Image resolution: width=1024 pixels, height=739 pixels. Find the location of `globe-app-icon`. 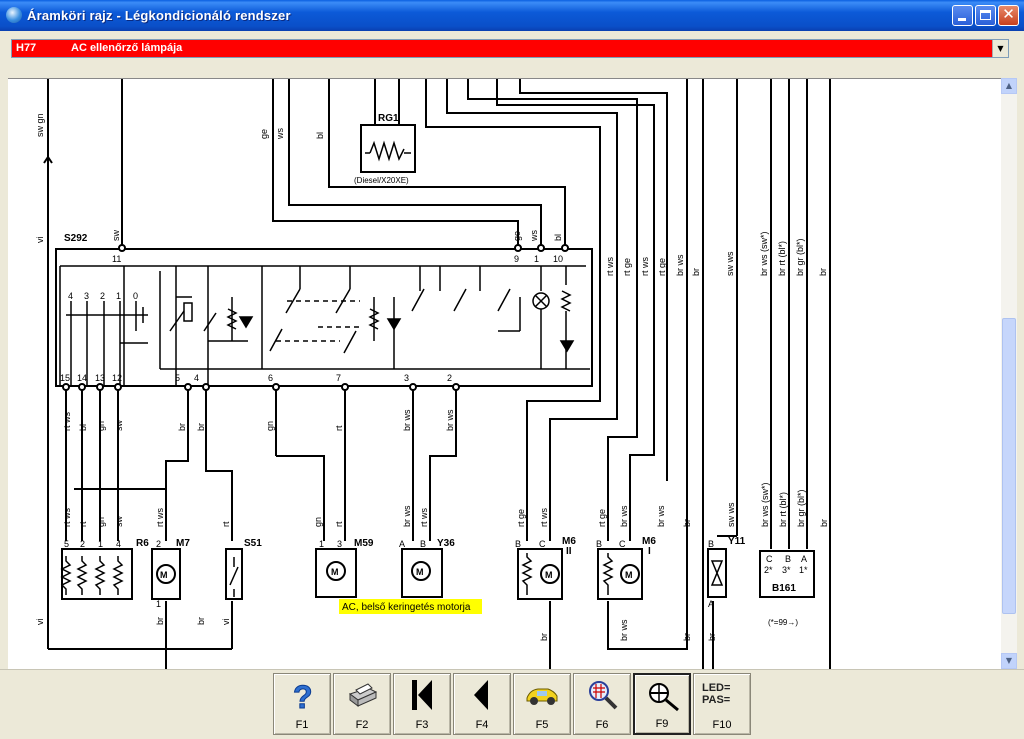

globe-app-icon is located at coordinates (14, 15).